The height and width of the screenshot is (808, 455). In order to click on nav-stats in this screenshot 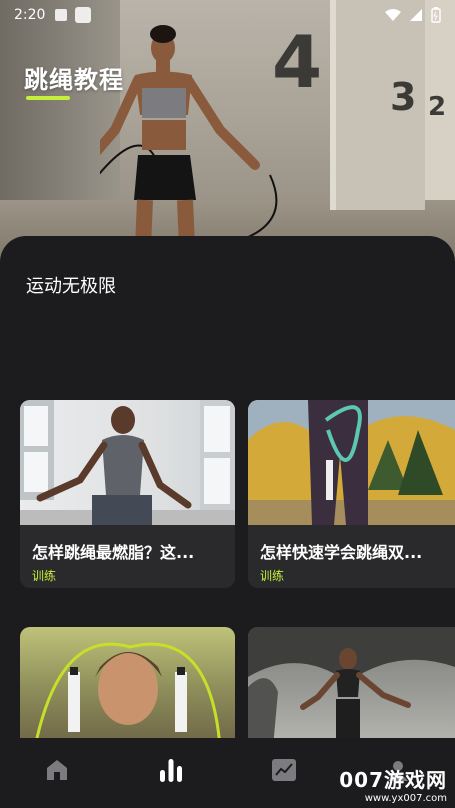, I will do `click(171, 770)`.